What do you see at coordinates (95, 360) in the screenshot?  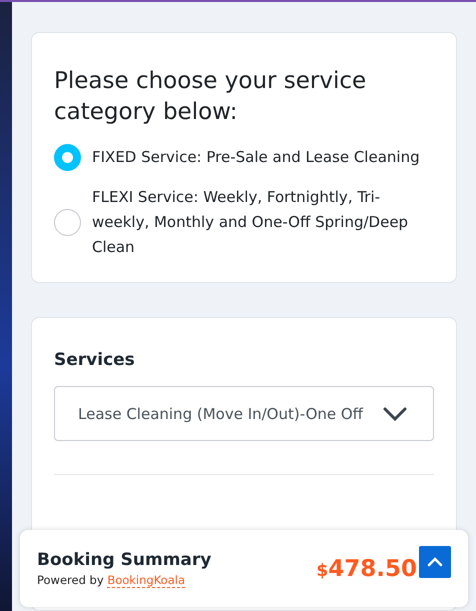 I see `services-label: Services` at bounding box center [95, 360].